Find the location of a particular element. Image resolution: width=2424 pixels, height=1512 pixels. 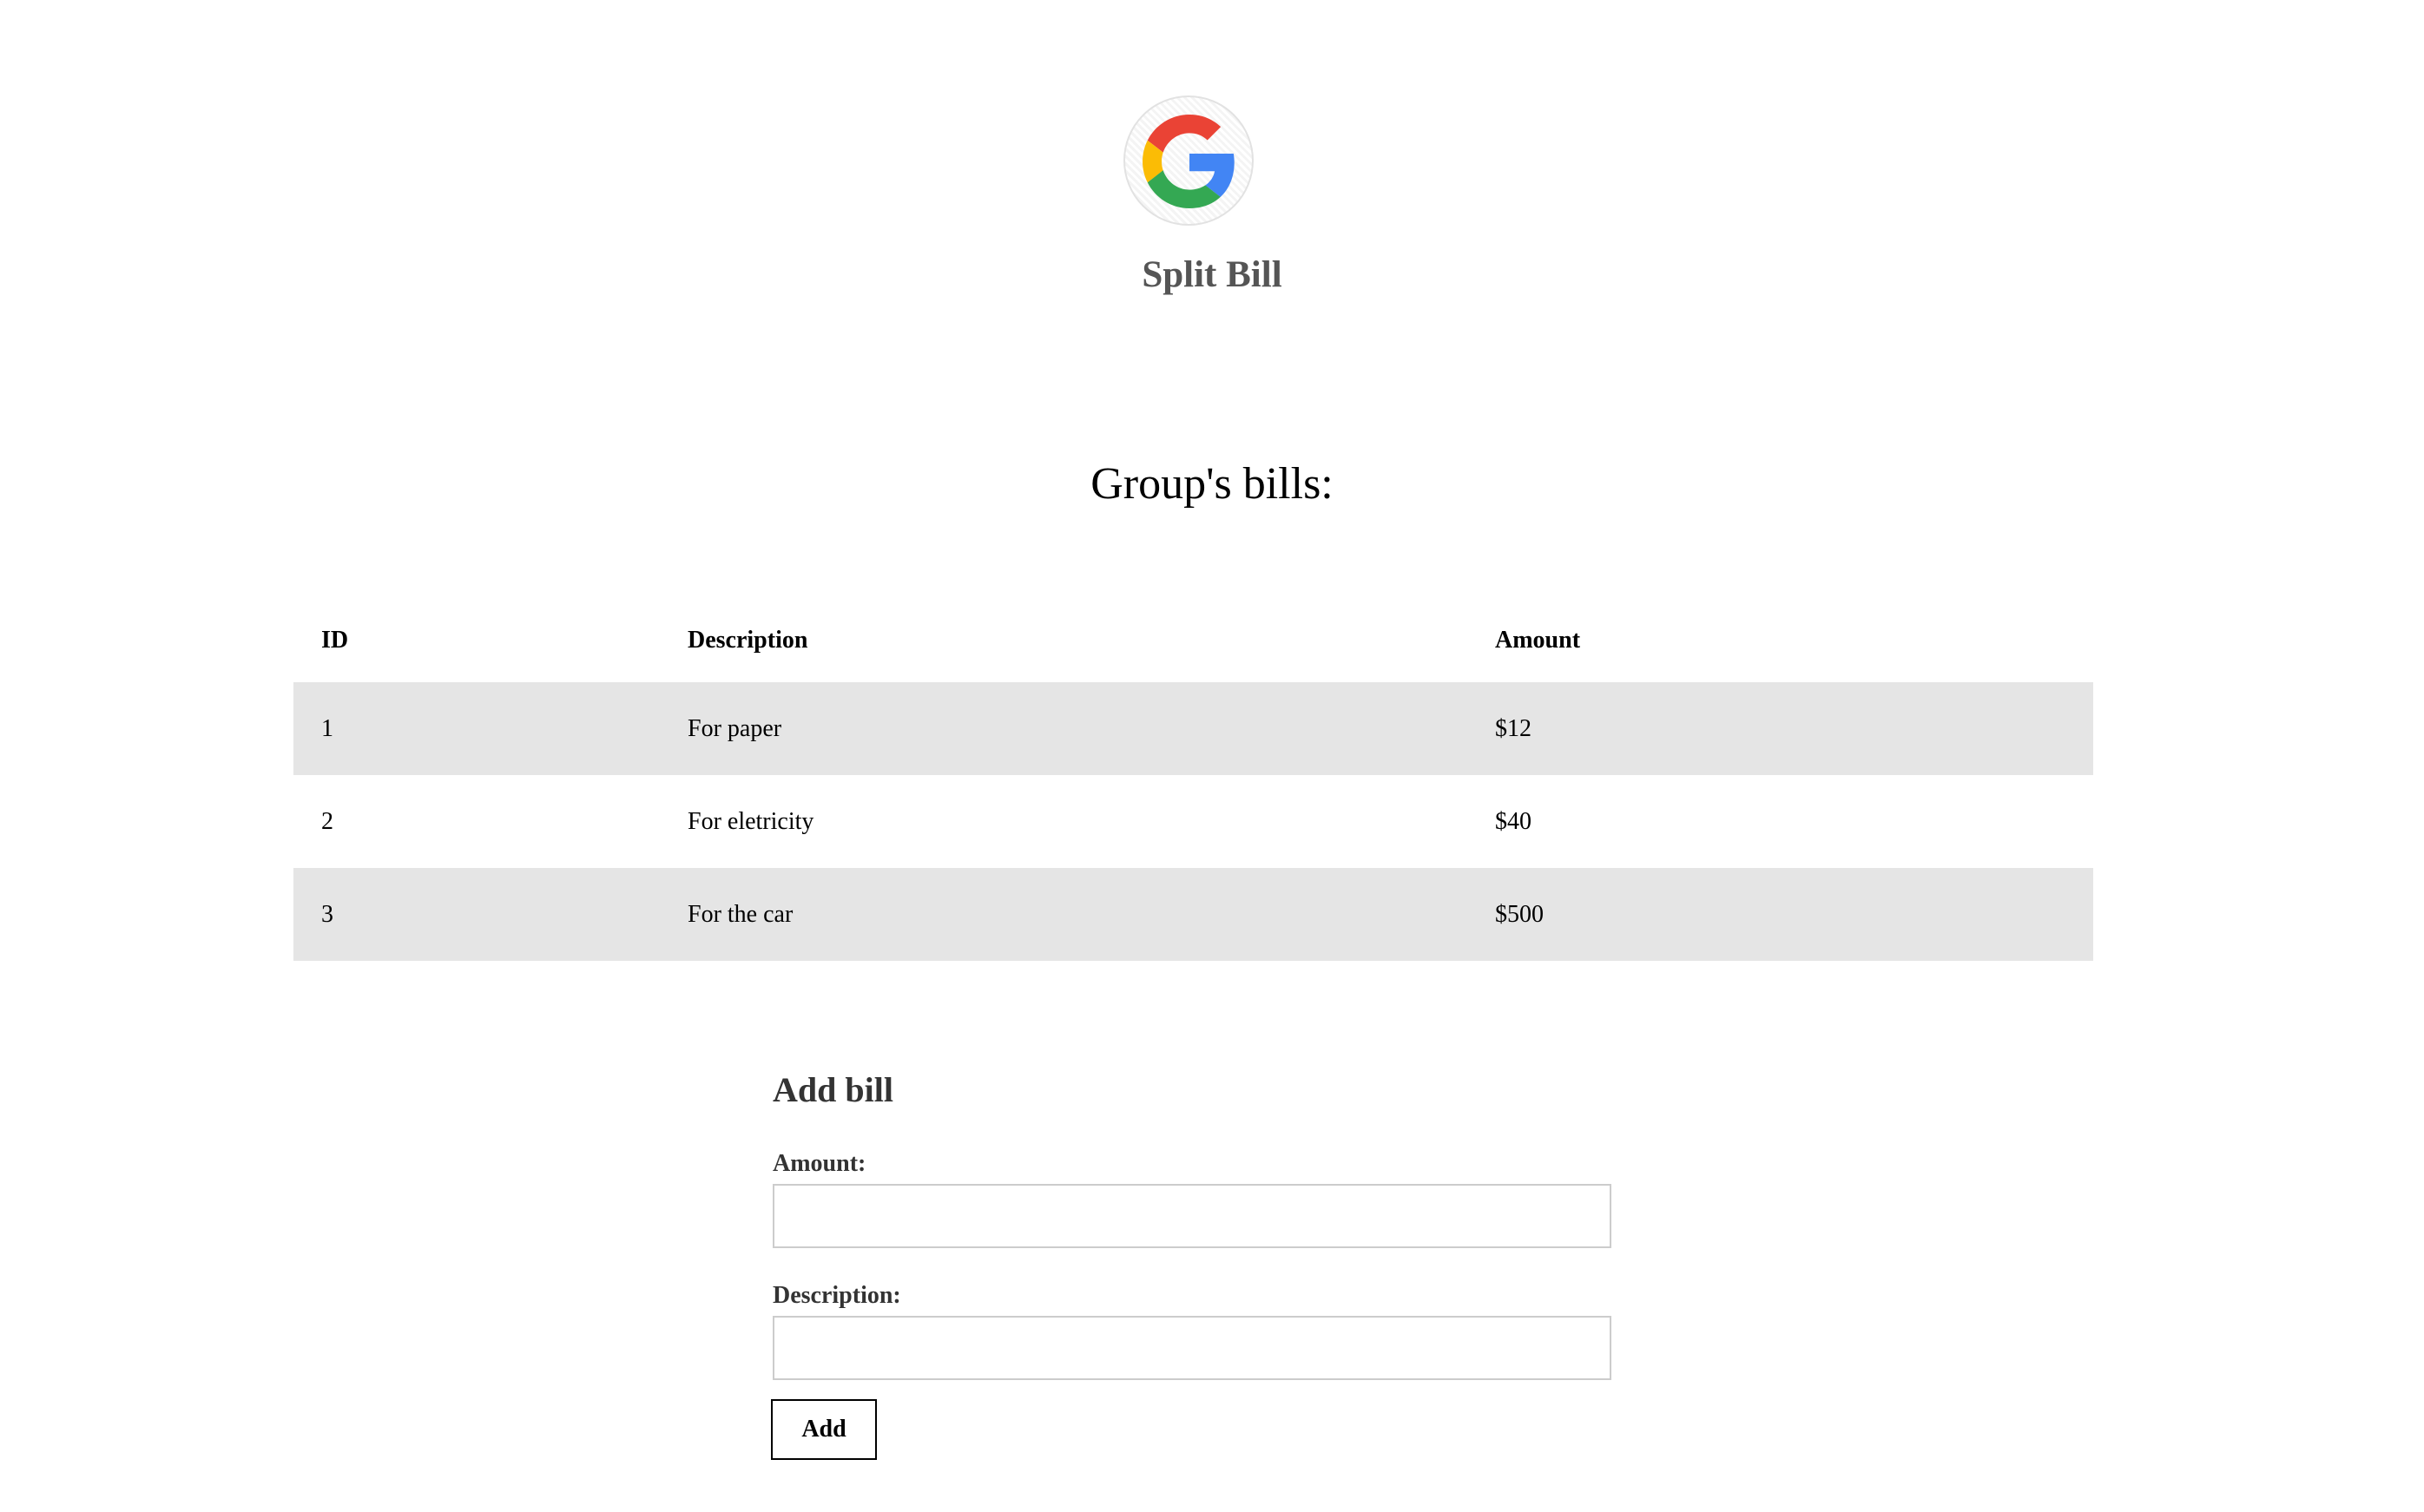

bill-description-cell: For paper is located at coordinates (735, 728).